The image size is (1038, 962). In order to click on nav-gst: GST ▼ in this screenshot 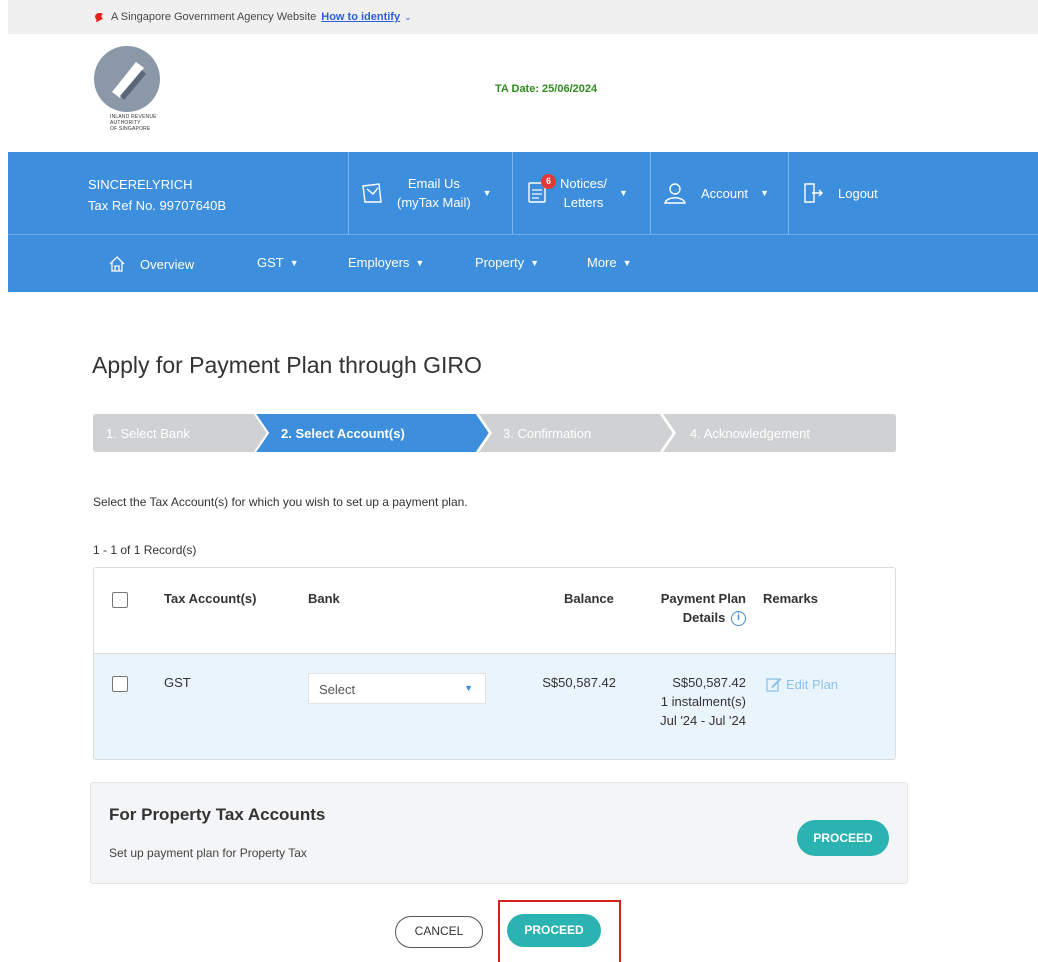, I will do `click(278, 262)`.